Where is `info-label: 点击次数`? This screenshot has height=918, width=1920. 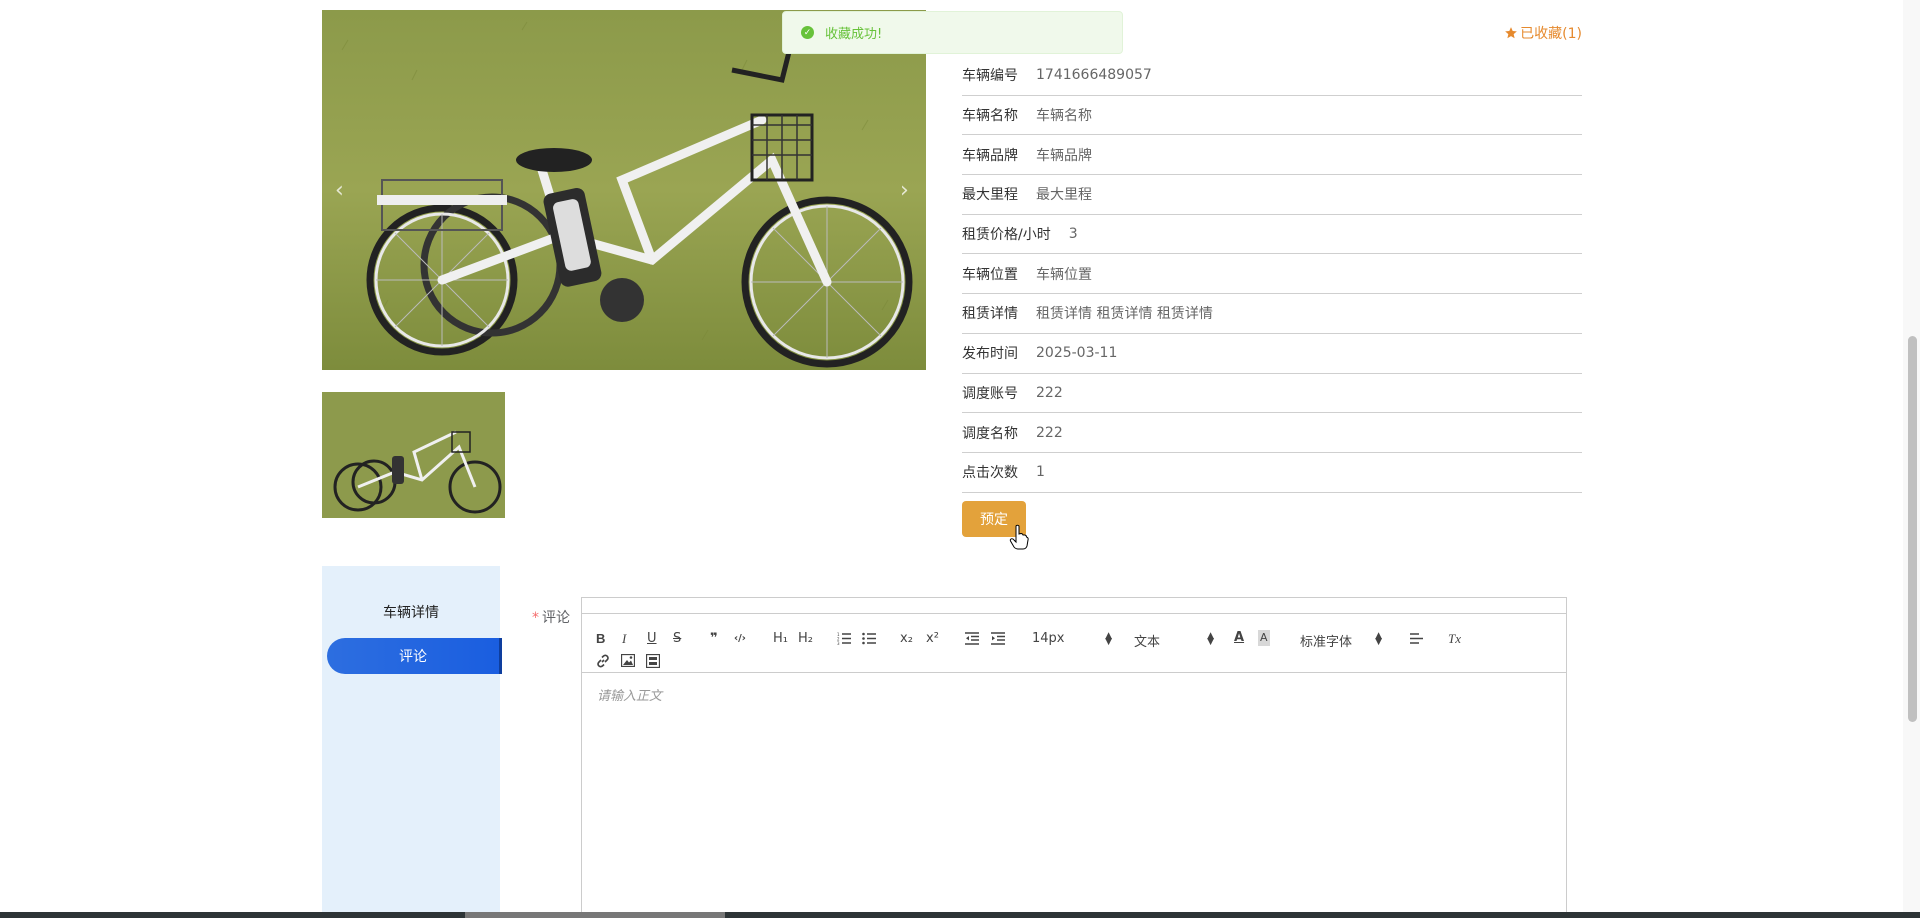
info-label: 点击次数 is located at coordinates (990, 473).